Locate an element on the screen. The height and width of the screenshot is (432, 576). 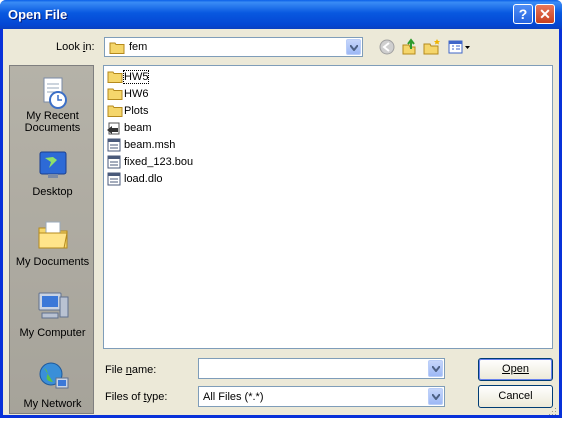
look-in-value: fem is located at coordinates (138, 47).